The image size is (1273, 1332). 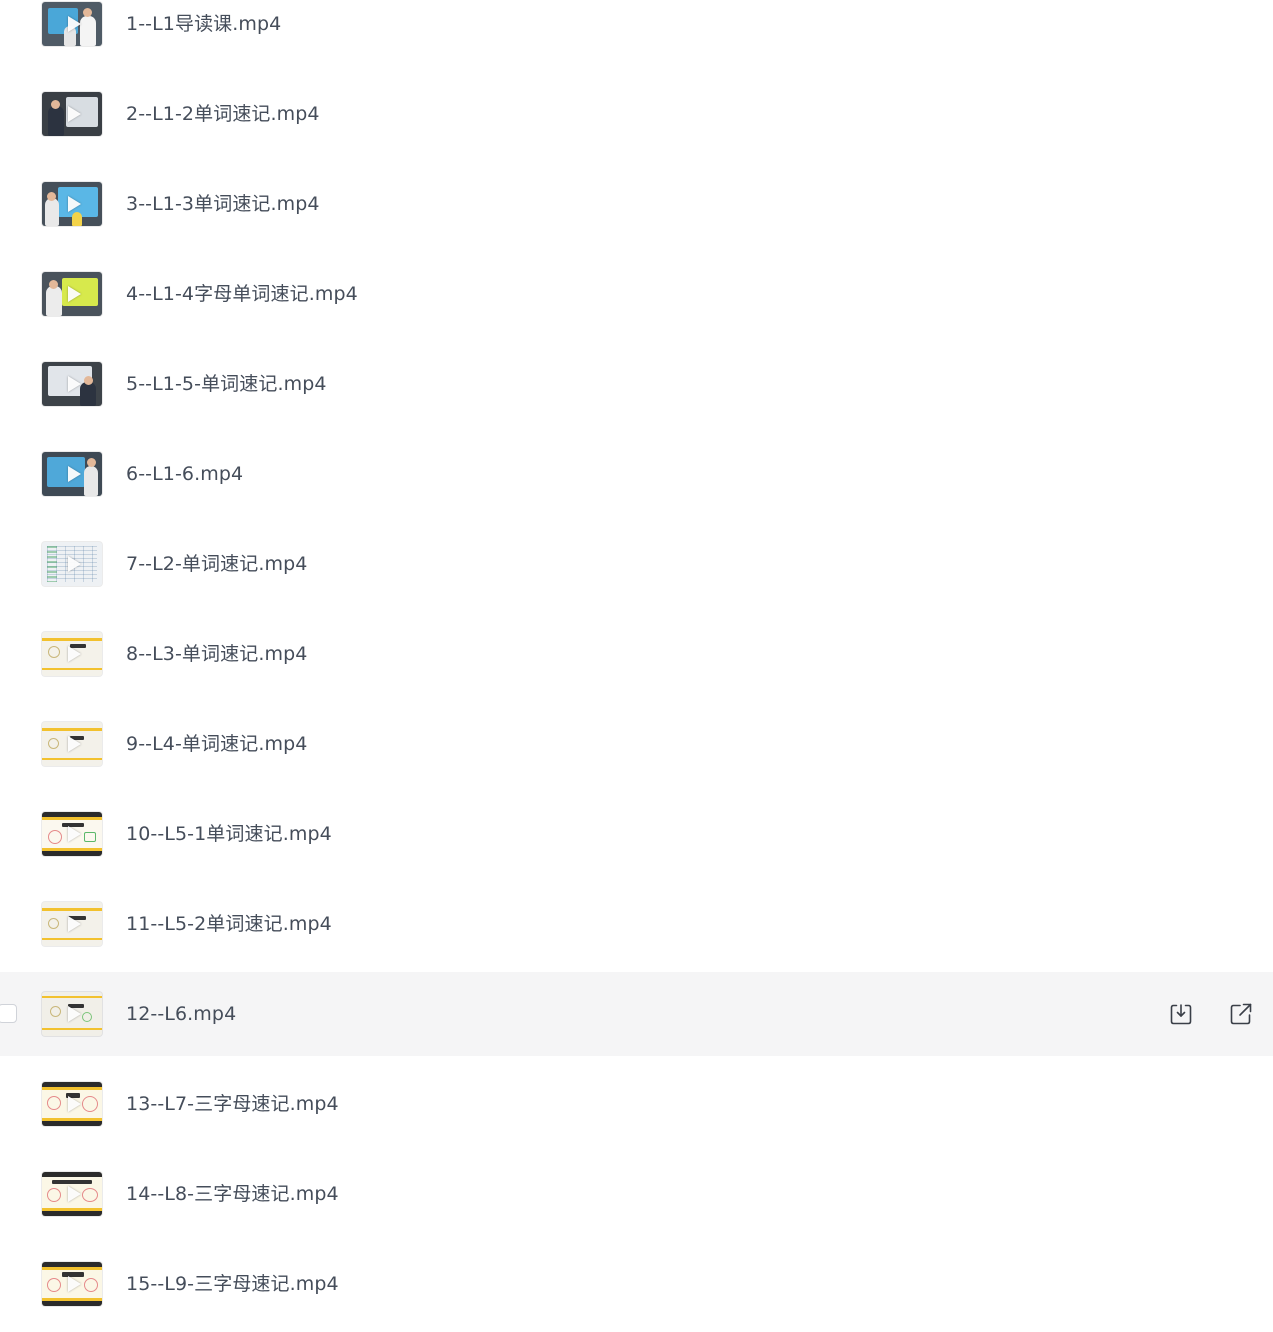 I want to click on file-name: 3--L1-3单词速记.mp4, so click(x=223, y=204).